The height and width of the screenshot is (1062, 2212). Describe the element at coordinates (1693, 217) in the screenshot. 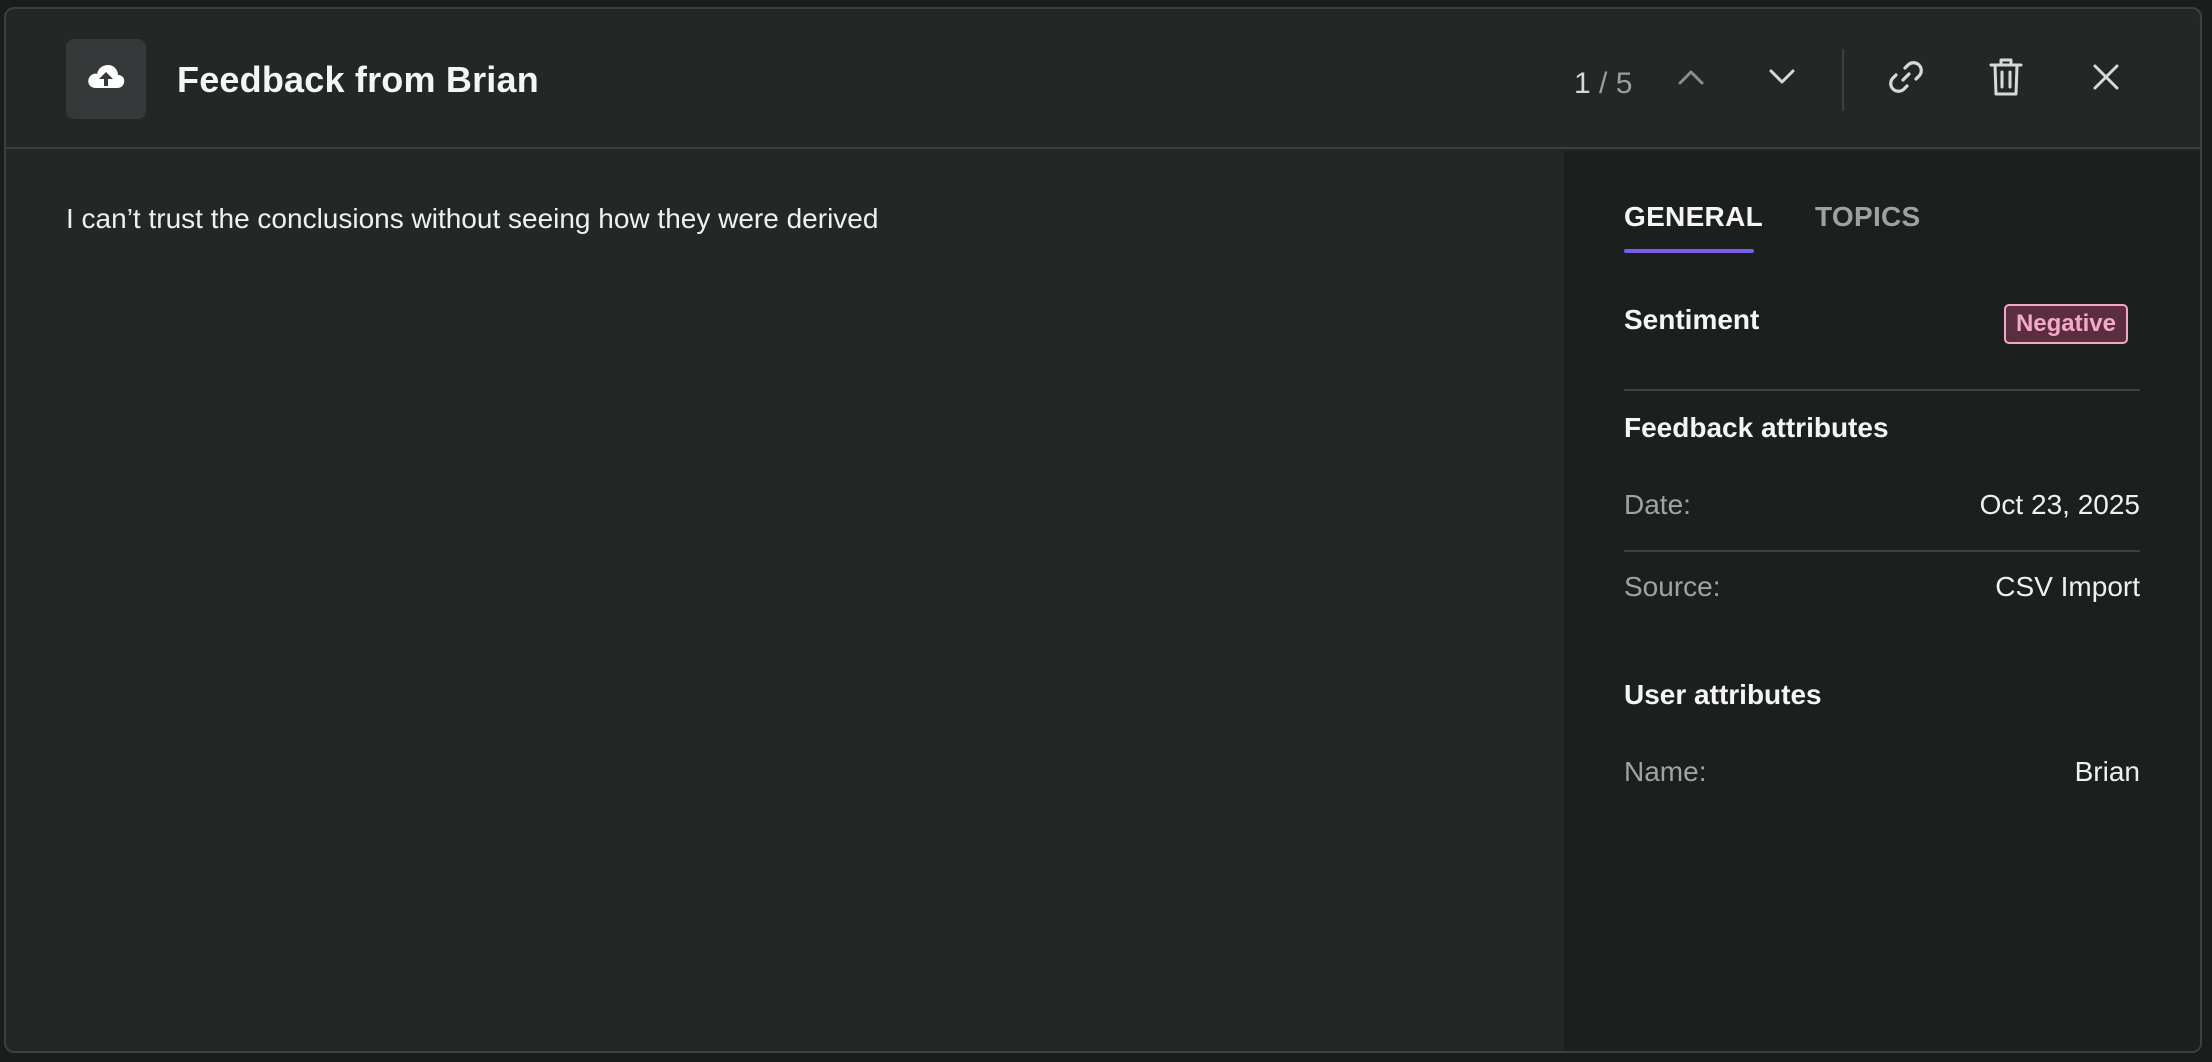

I see `tab-general: GENERAL` at that location.